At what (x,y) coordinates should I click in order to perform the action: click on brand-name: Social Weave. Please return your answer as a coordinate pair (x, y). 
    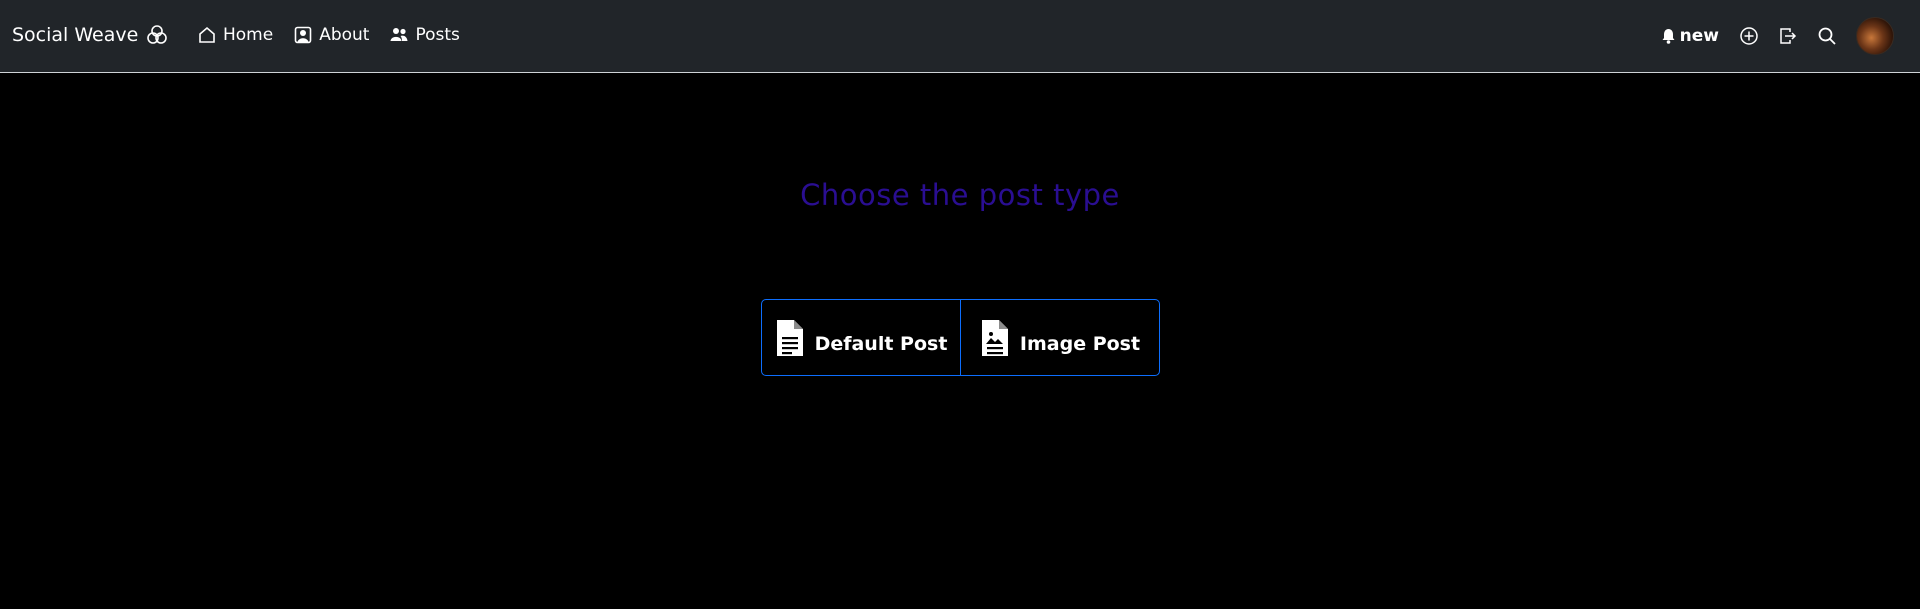
    Looking at the image, I should click on (75, 35).